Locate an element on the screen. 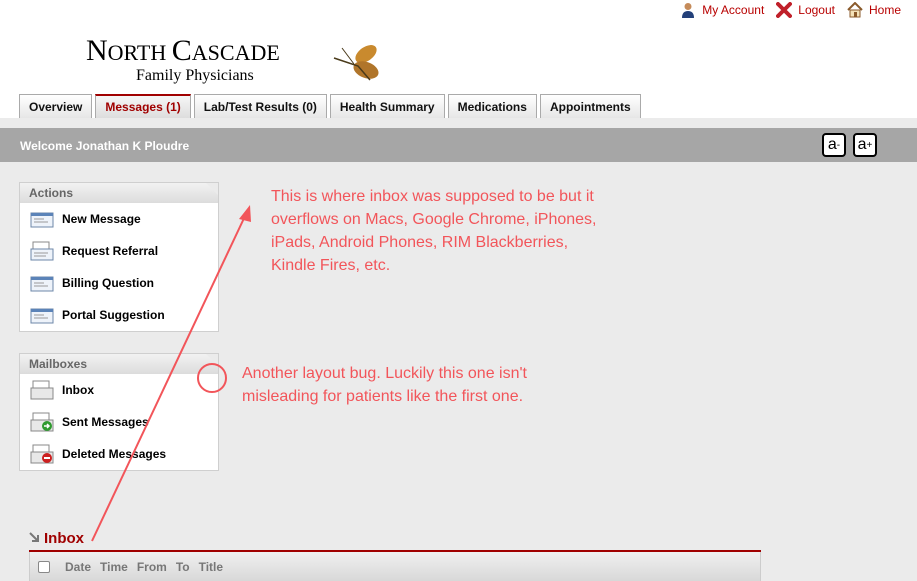 The width and height of the screenshot is (917, 581). my-account-link: My Account is located at coordinates (722, 10).